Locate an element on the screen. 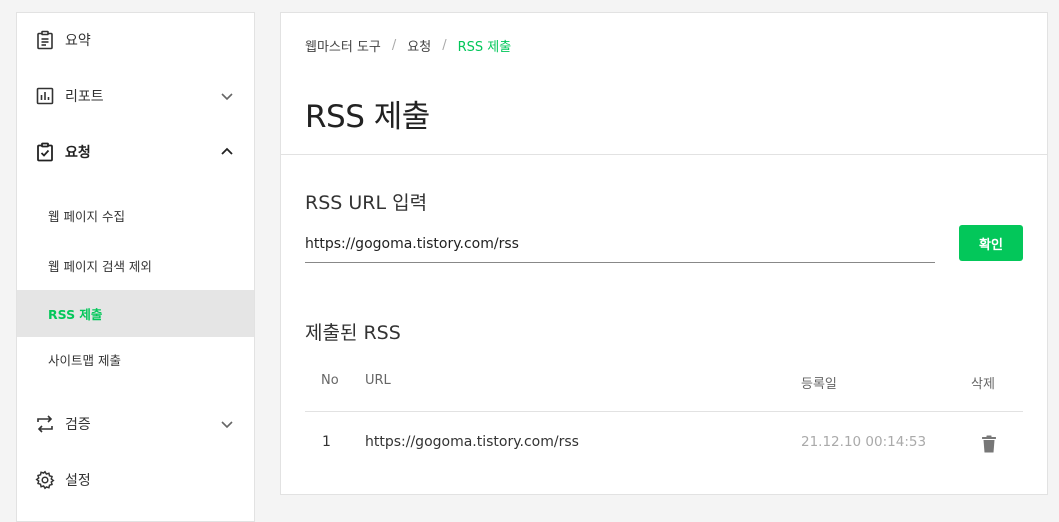 This screenshot has width=1059, height=522. breadcrumb-current: RSS 제출 is located at coordinates (484, 47).